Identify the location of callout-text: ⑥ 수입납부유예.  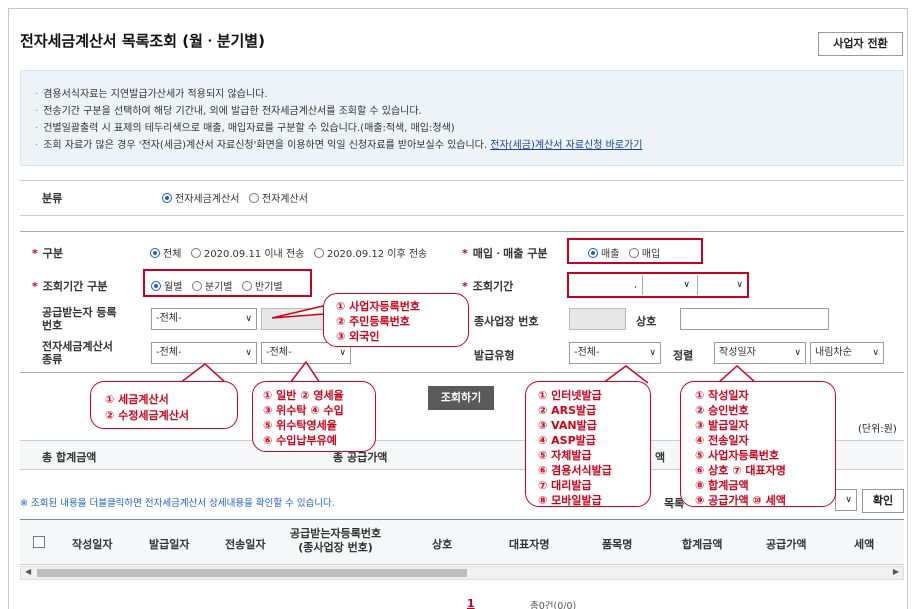
(300, 440).